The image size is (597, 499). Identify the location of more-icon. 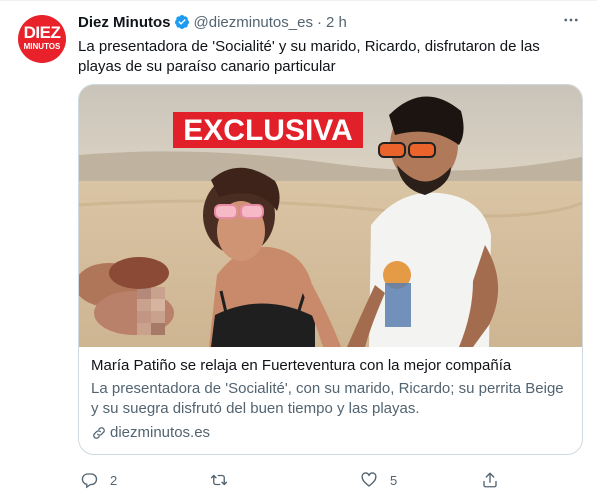
(571, 20).